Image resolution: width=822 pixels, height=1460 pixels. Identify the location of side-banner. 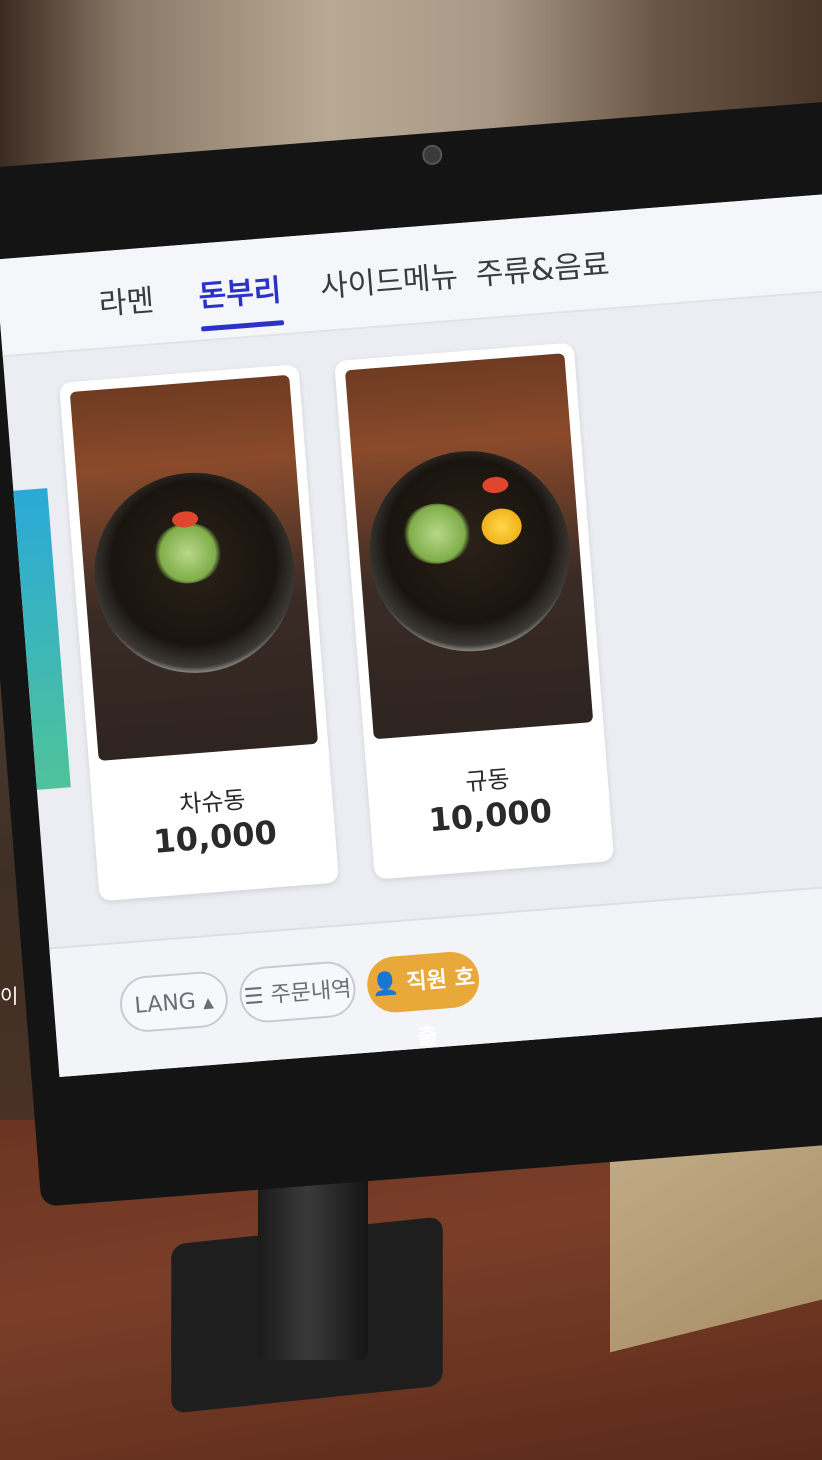
(42, 639).